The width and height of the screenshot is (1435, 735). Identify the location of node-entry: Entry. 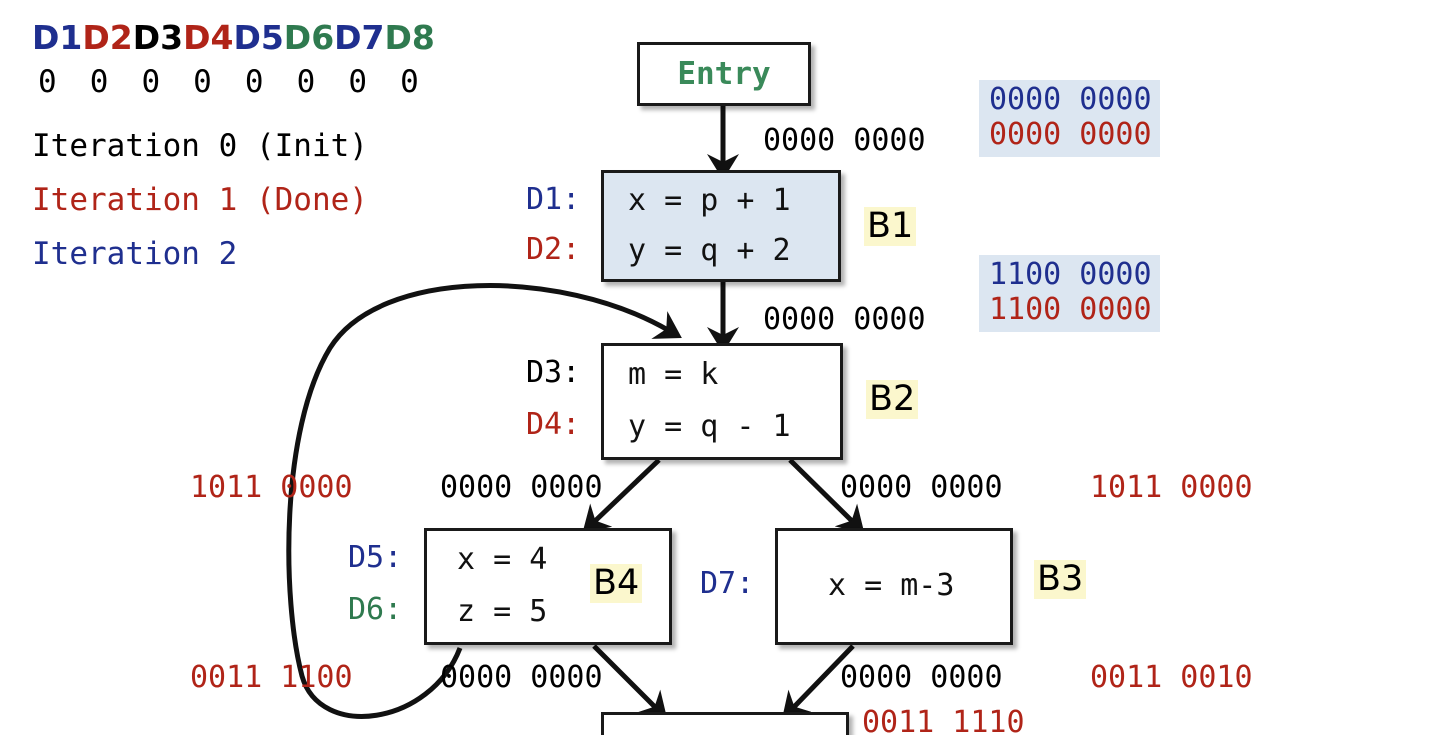
(724, 74).